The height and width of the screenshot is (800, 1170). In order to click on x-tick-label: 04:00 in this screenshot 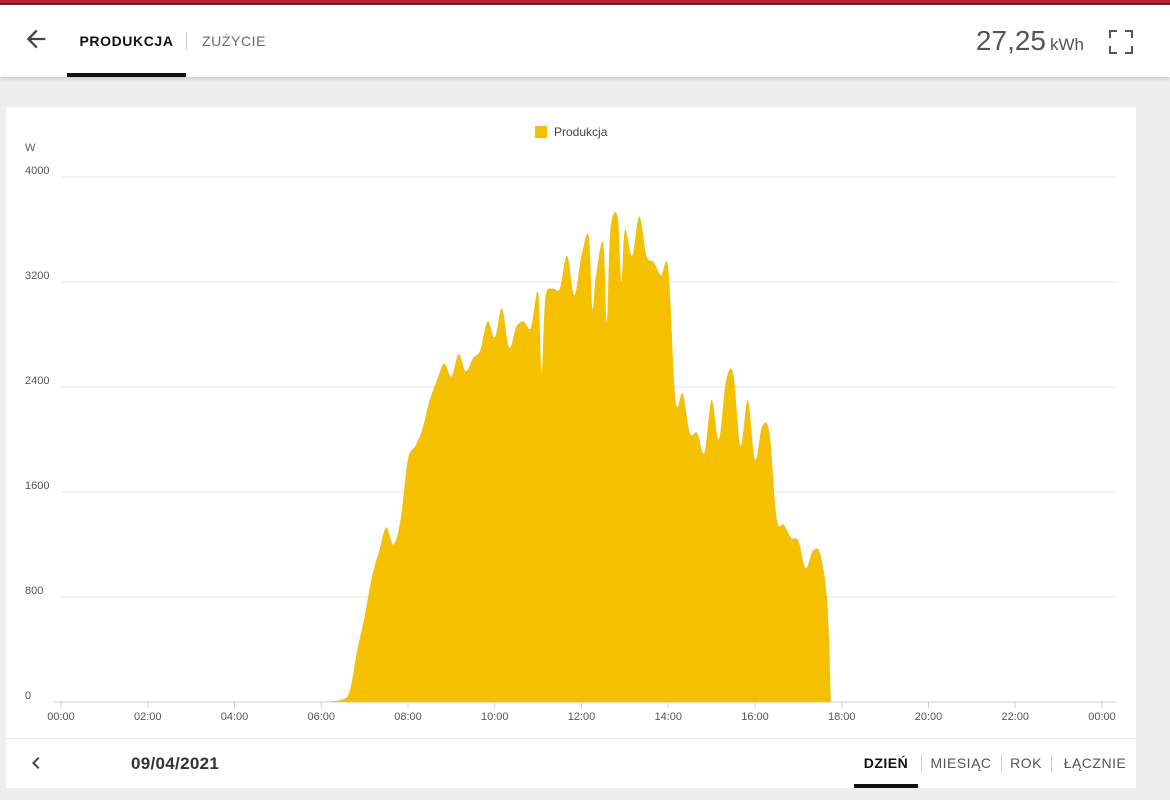, I will do `click(235, 717)`.